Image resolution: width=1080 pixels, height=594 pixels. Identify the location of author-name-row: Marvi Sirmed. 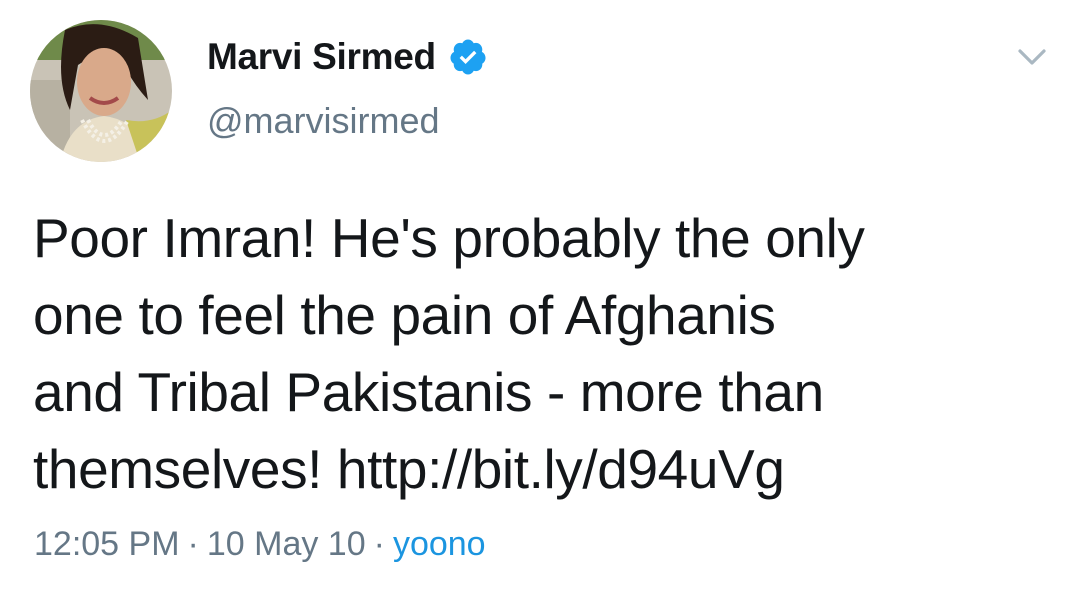
(347, 57).